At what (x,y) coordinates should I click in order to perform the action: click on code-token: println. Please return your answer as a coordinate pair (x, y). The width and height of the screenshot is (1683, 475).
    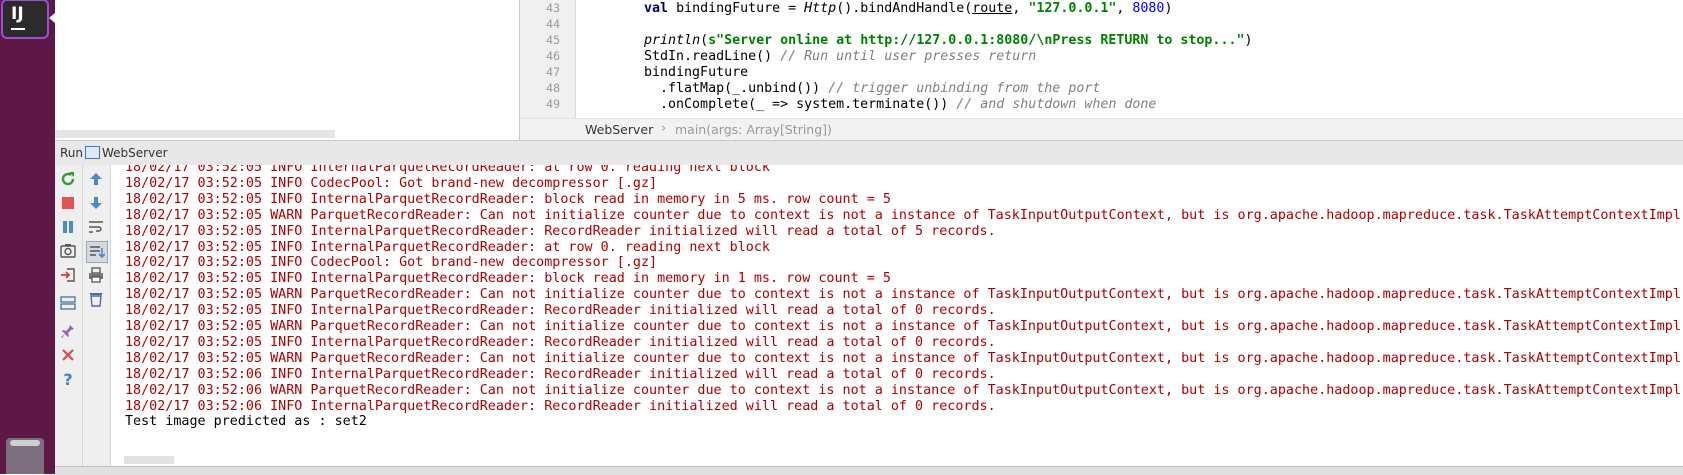
    Looking at the image, I should click on (672, 40).